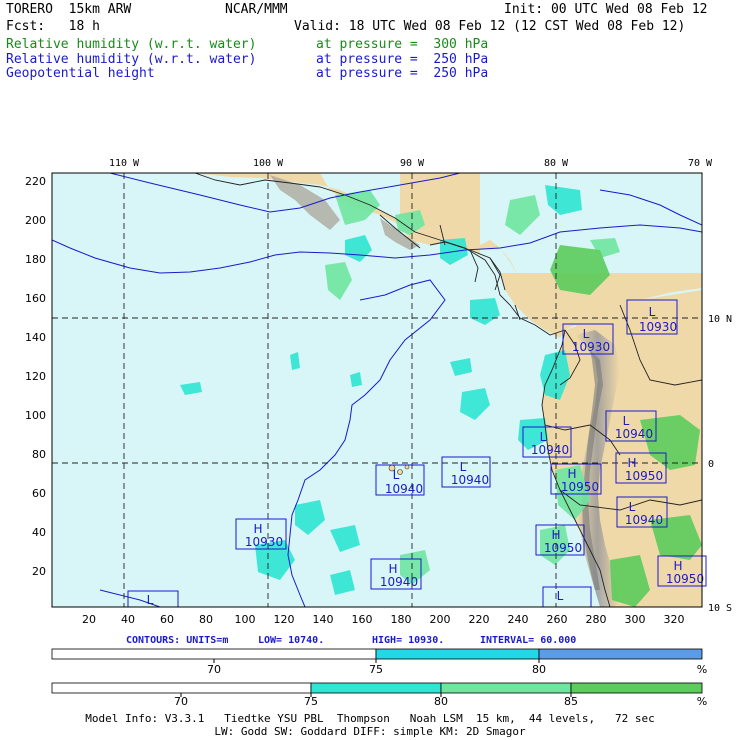 The image size is (740, 740). Describe the element at coordinates (635, 619) in the screenshot. I see `x-tick: 300` at that location.